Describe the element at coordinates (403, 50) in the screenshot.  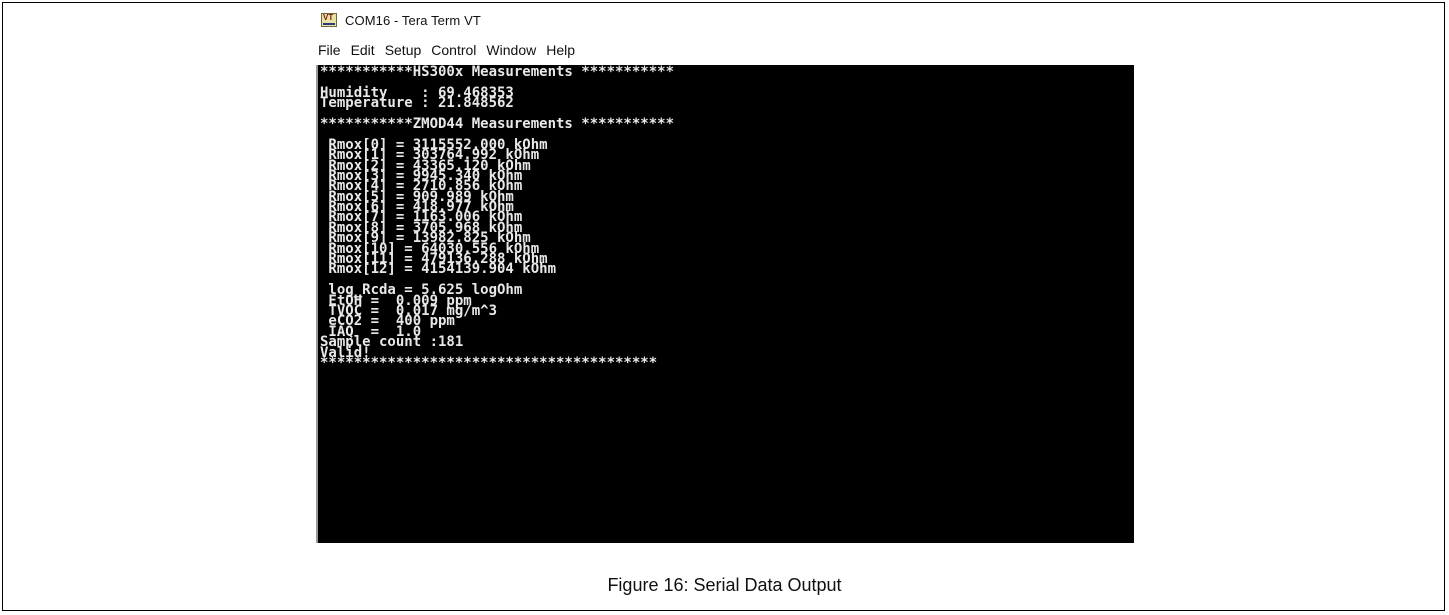
I see `menu-setup: Setup` at that location.